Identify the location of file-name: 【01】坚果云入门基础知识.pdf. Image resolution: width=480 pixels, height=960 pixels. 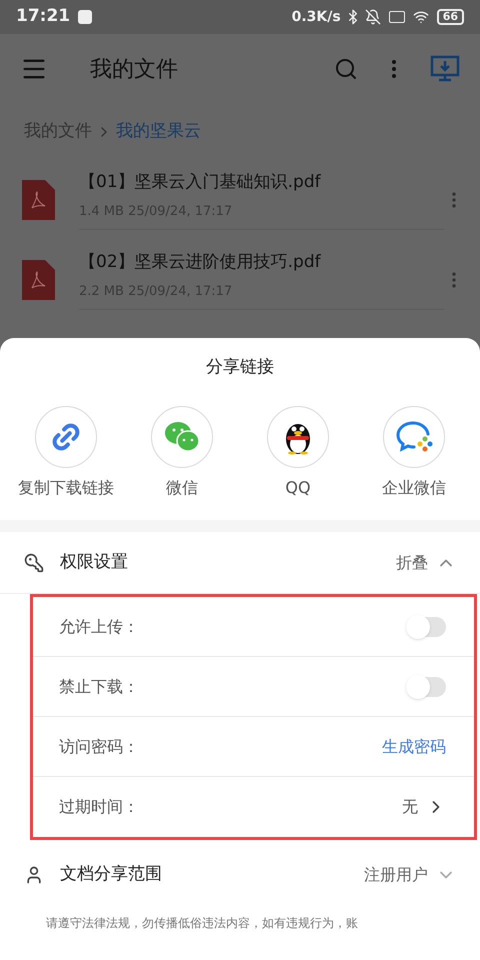
(261, 183).